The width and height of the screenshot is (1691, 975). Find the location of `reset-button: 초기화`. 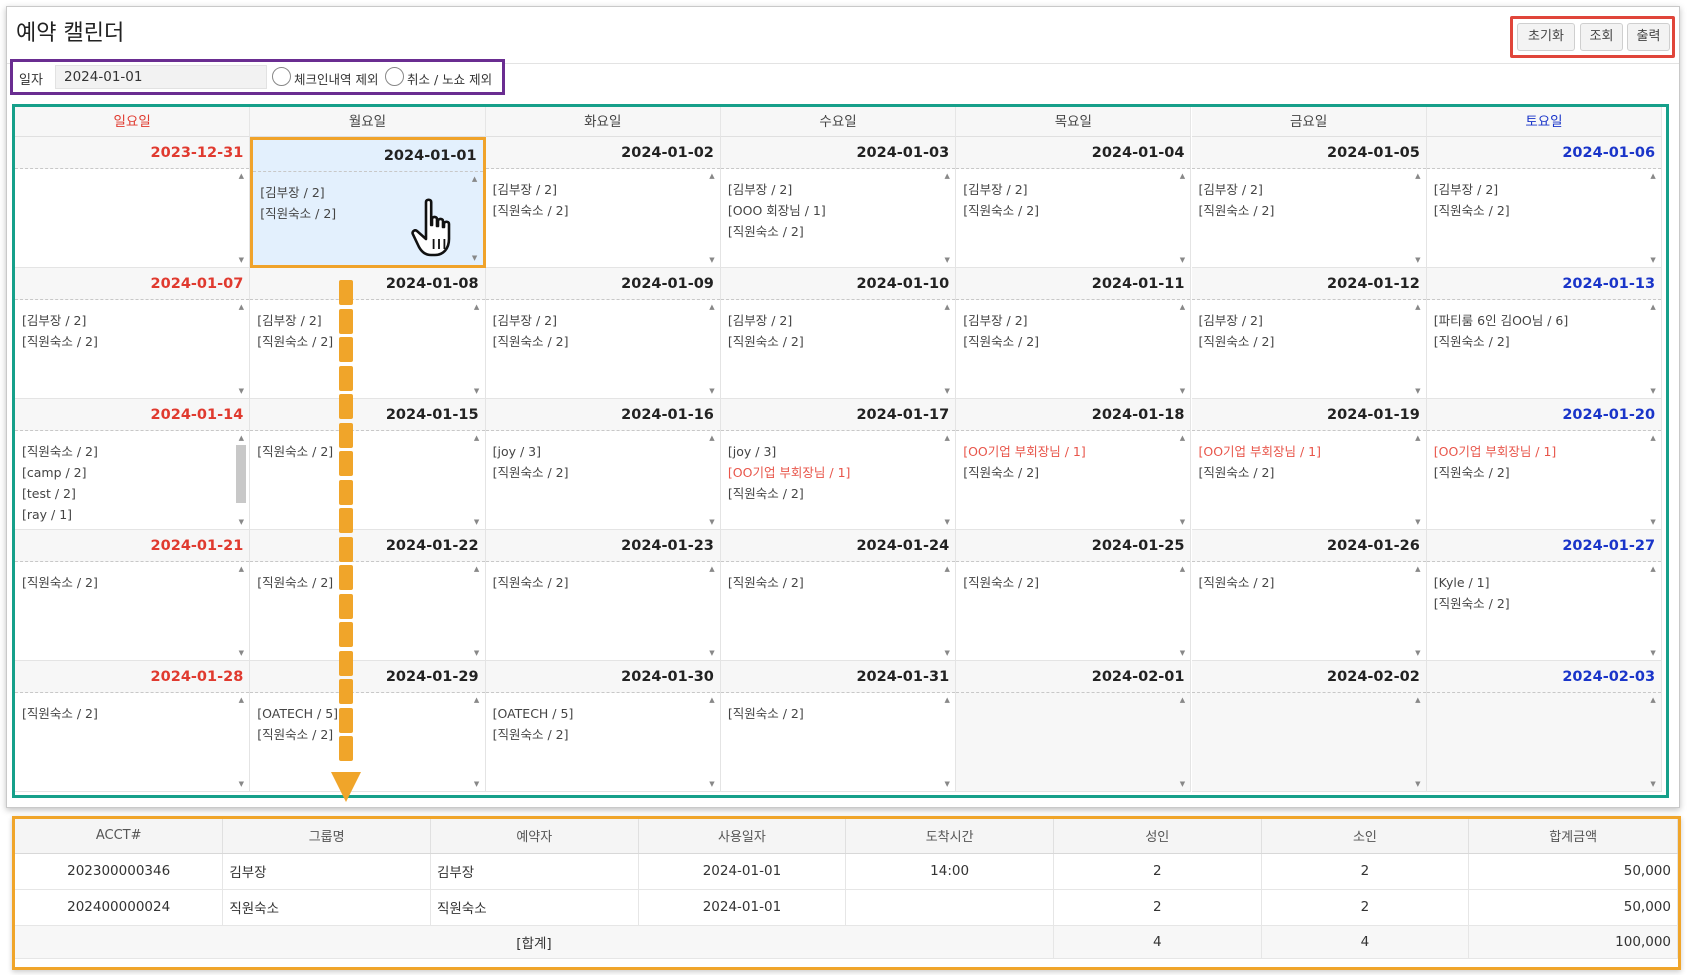

reset-button: 초기화 is located at coordinates (1546, 37).